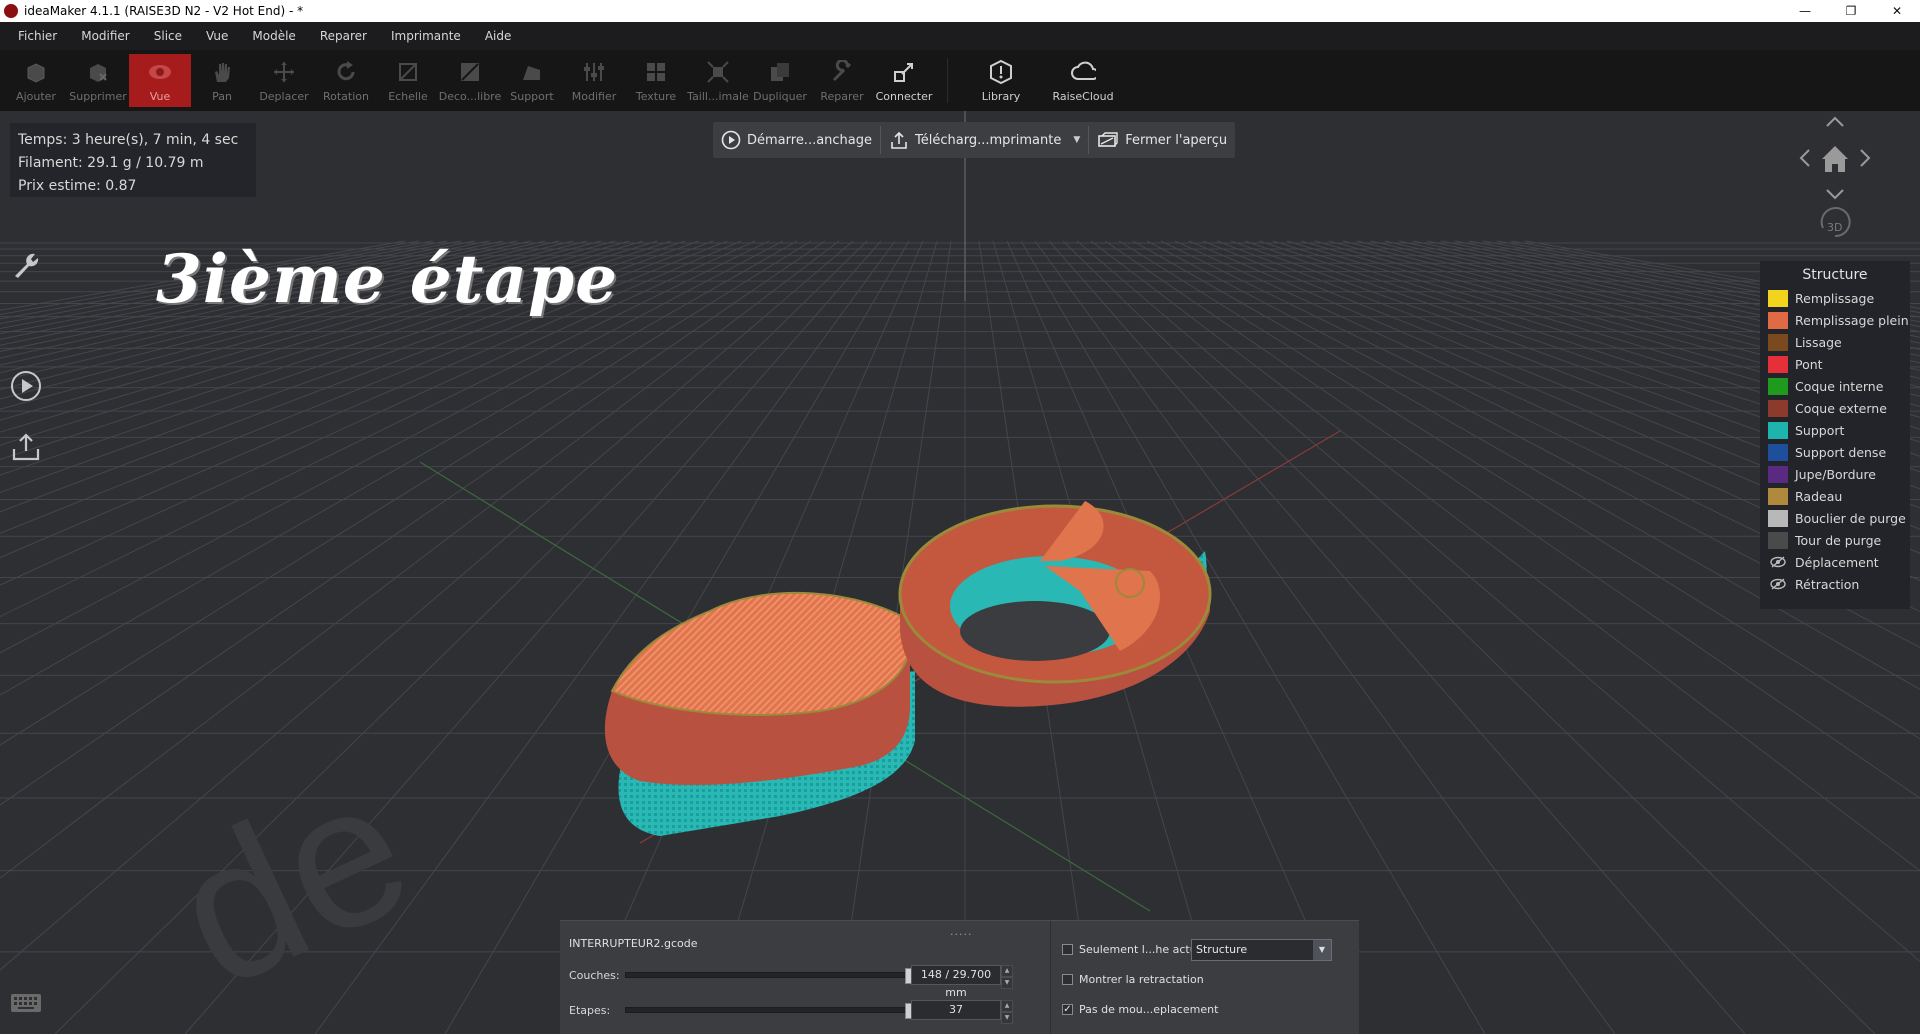 The image size is (1920, 1034). I want to click on view-navigation-widget: 3D, so click(1840, 179).